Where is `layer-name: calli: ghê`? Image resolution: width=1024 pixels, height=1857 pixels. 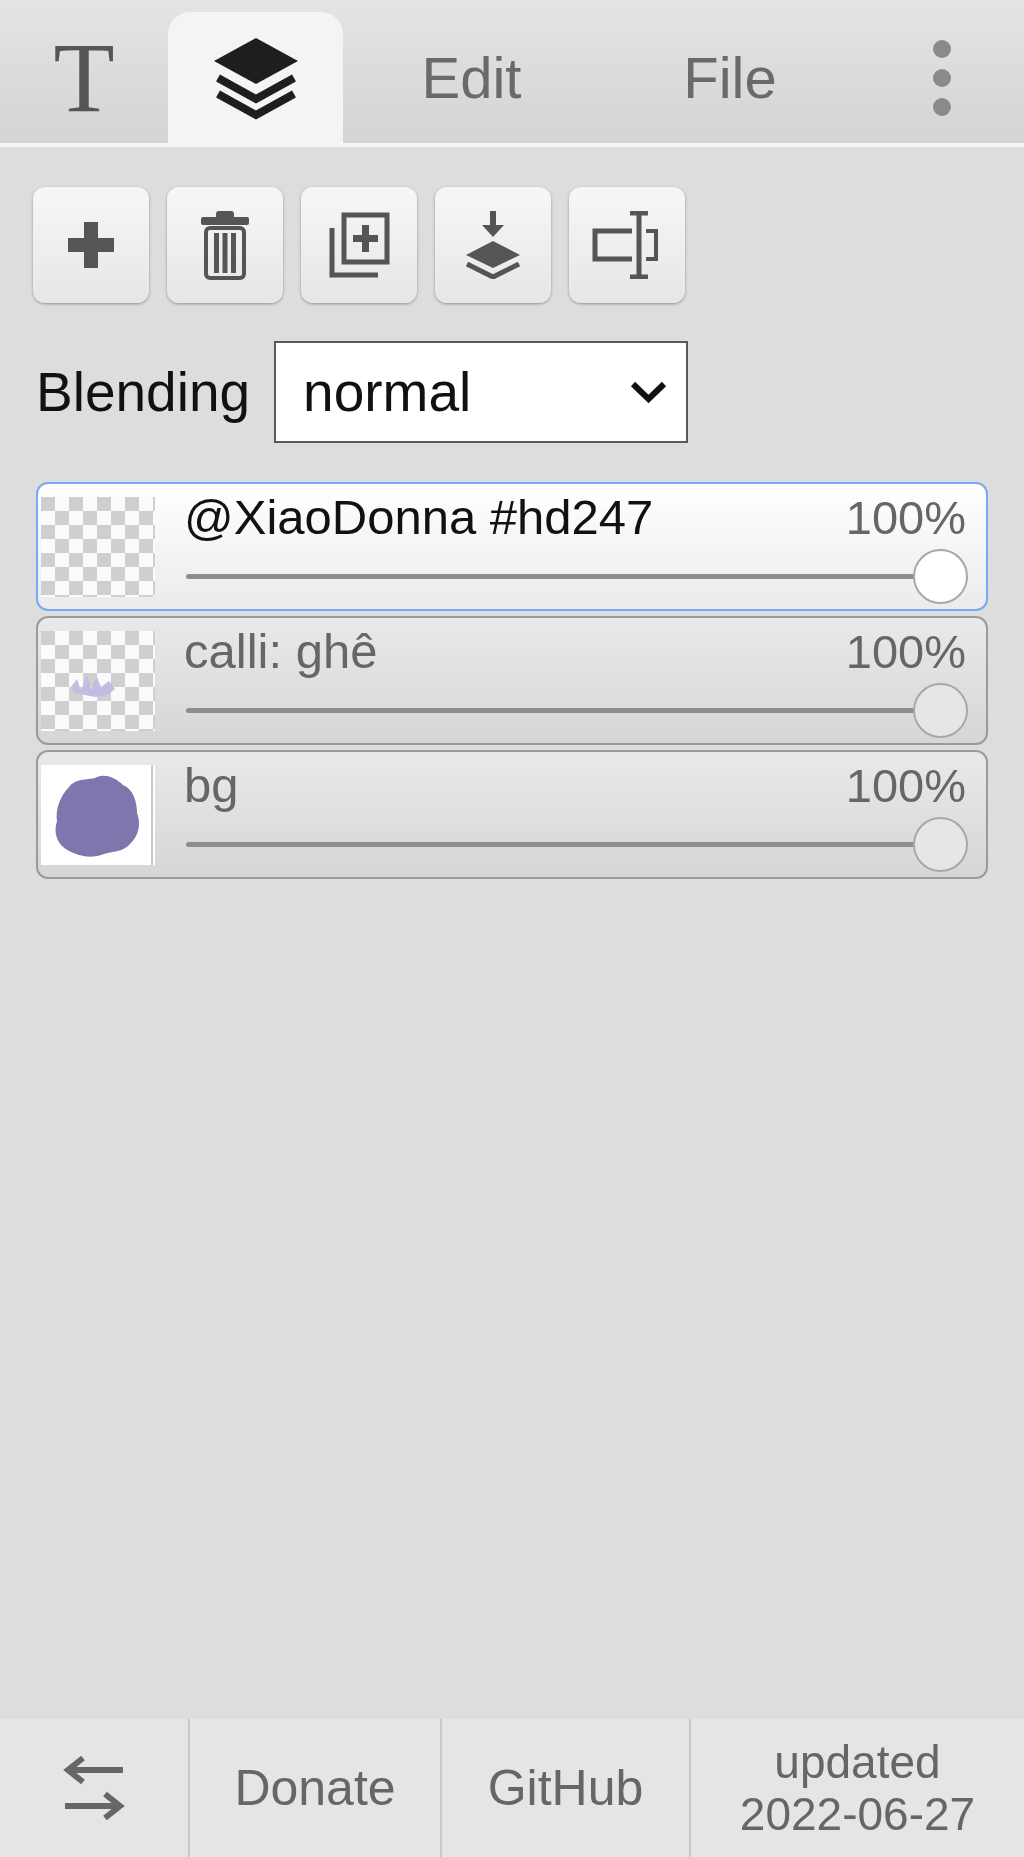 layer-name: calli: ghê is located at coordinates (281, 651).